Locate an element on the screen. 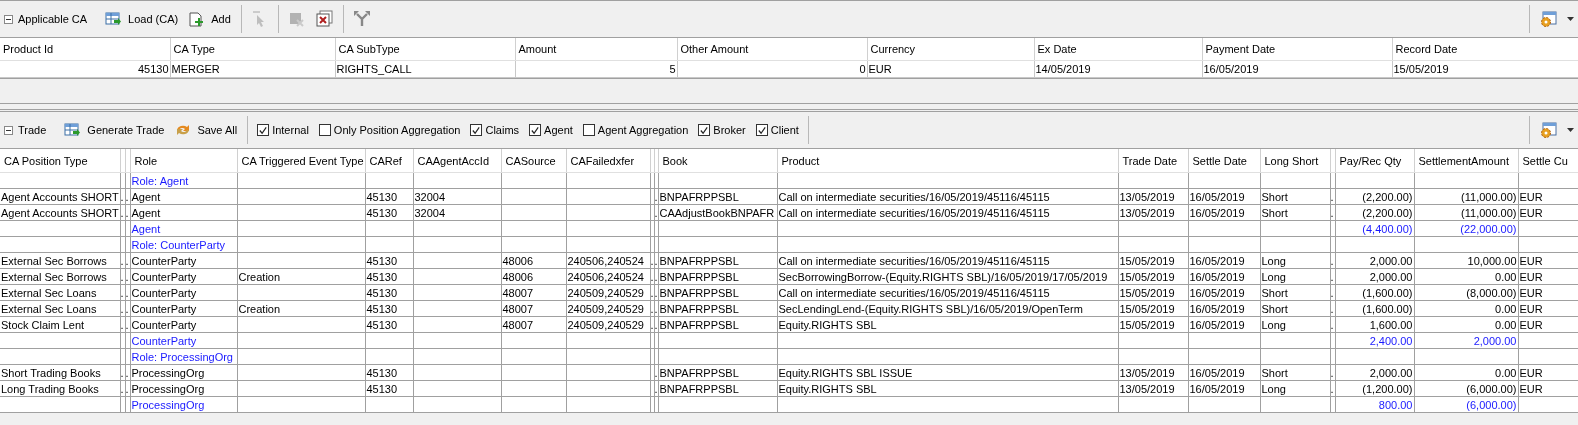 The height and width of the screenshot is (425, 1578). toolbar-button: Add is located at coordinates (209, 19).